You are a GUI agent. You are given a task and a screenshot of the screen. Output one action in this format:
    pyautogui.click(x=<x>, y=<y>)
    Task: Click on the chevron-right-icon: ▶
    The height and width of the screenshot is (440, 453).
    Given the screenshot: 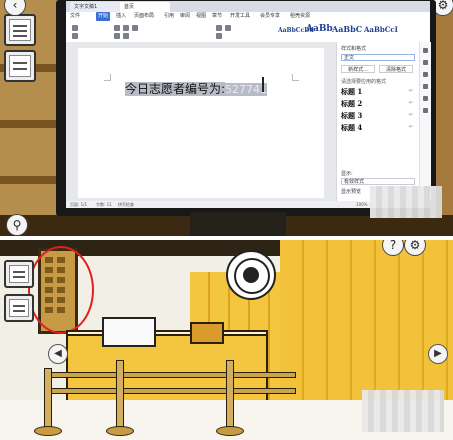 What is the action you would take?
    pyautogui.click(x=438, y=354)
    